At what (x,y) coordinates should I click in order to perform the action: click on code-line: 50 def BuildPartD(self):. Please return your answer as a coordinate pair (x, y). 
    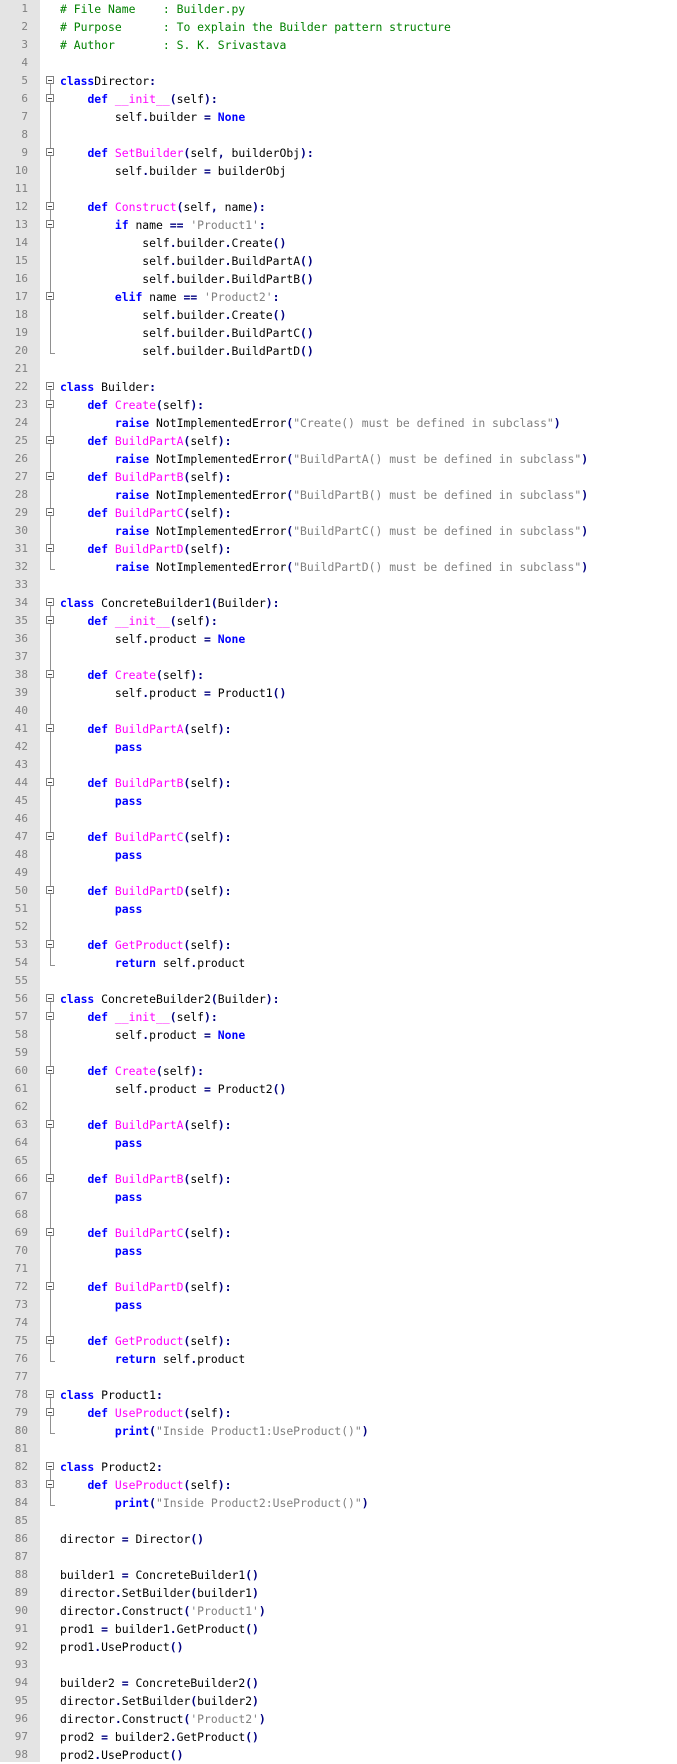
    Looking at the image, I should click on (338, 891).